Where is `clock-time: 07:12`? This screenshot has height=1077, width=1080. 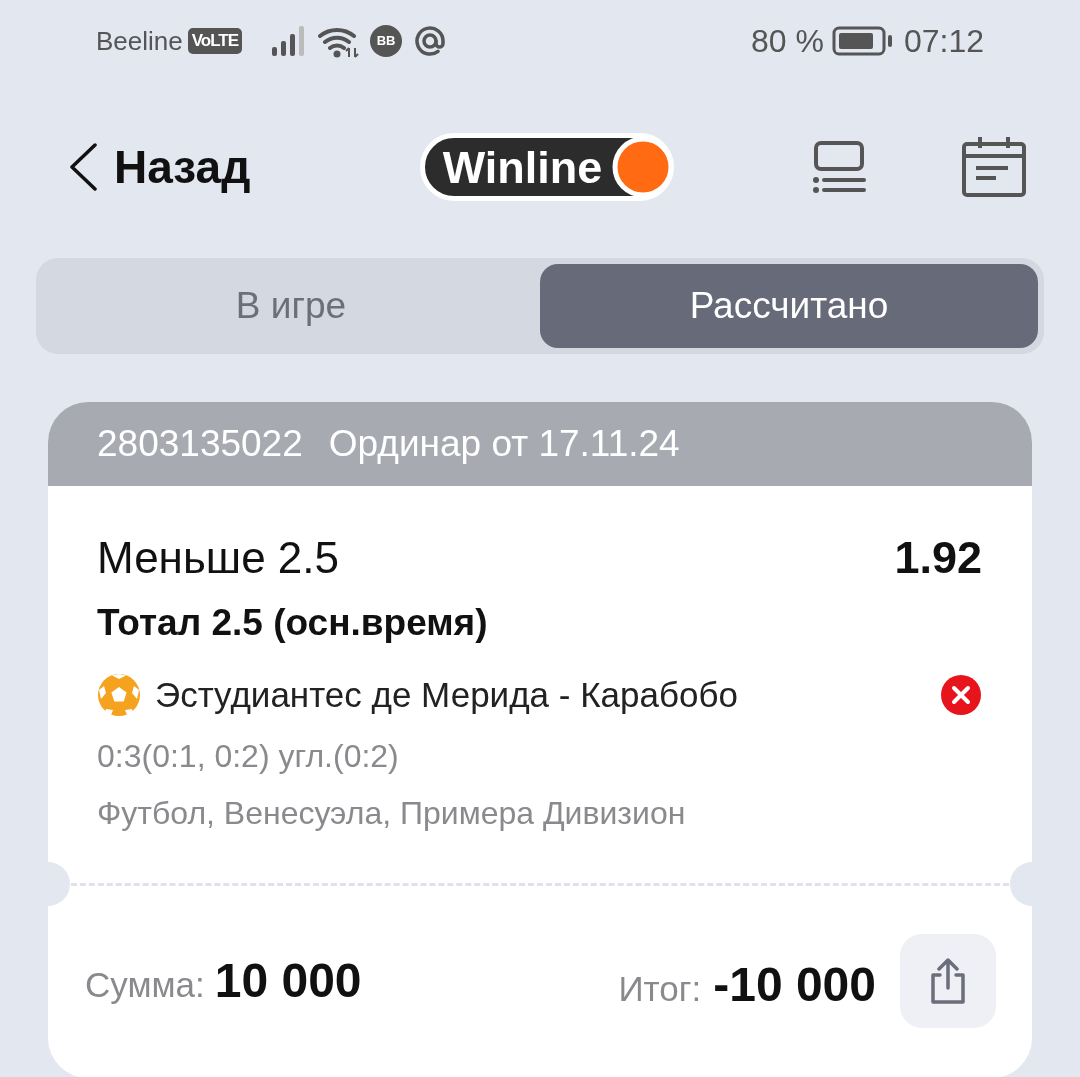
clock-time: 07:12 is located at coordinates (943, 41).